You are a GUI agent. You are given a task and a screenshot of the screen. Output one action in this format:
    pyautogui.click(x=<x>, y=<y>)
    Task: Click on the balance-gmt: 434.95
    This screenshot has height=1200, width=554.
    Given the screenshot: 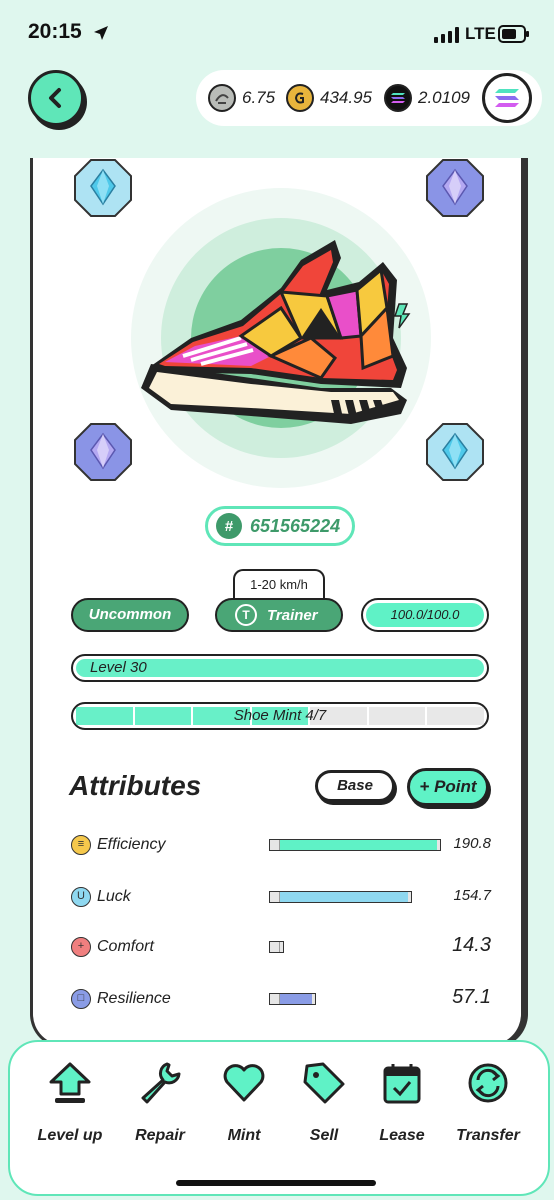 What is the action you would take?
    pyautogui.click(x=329, y=98)
    